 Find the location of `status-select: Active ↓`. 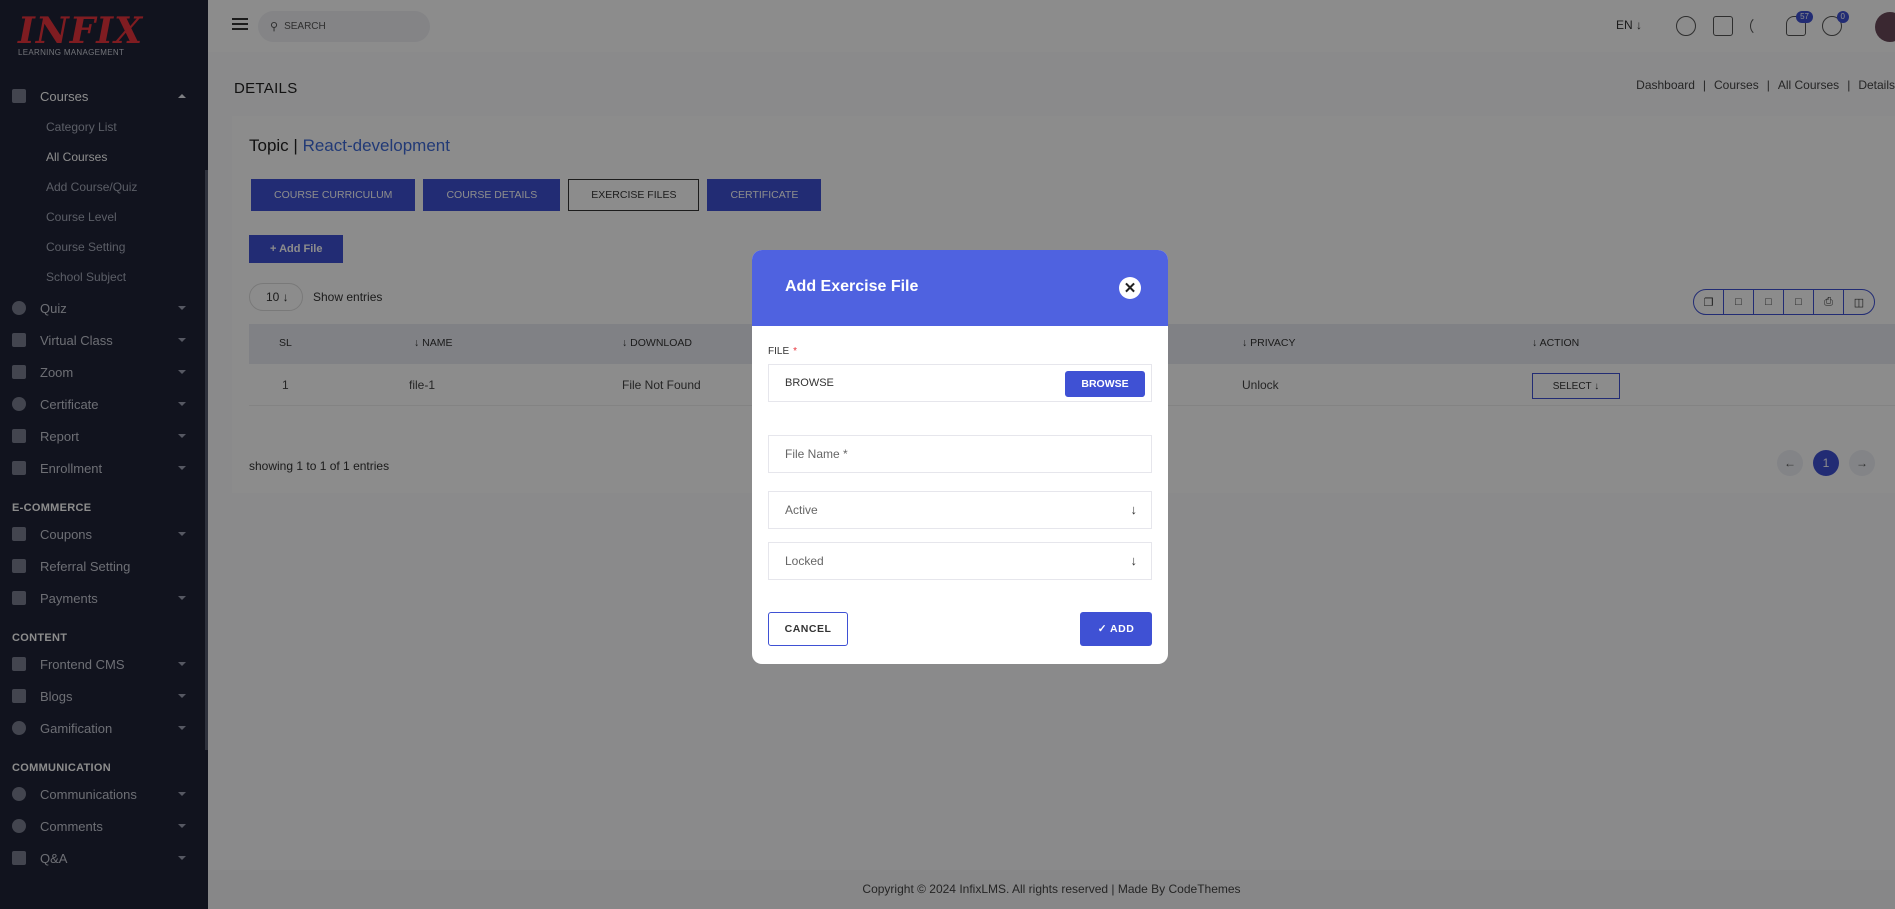

status-select: Active ↓ is located at coordinates (960, 510).